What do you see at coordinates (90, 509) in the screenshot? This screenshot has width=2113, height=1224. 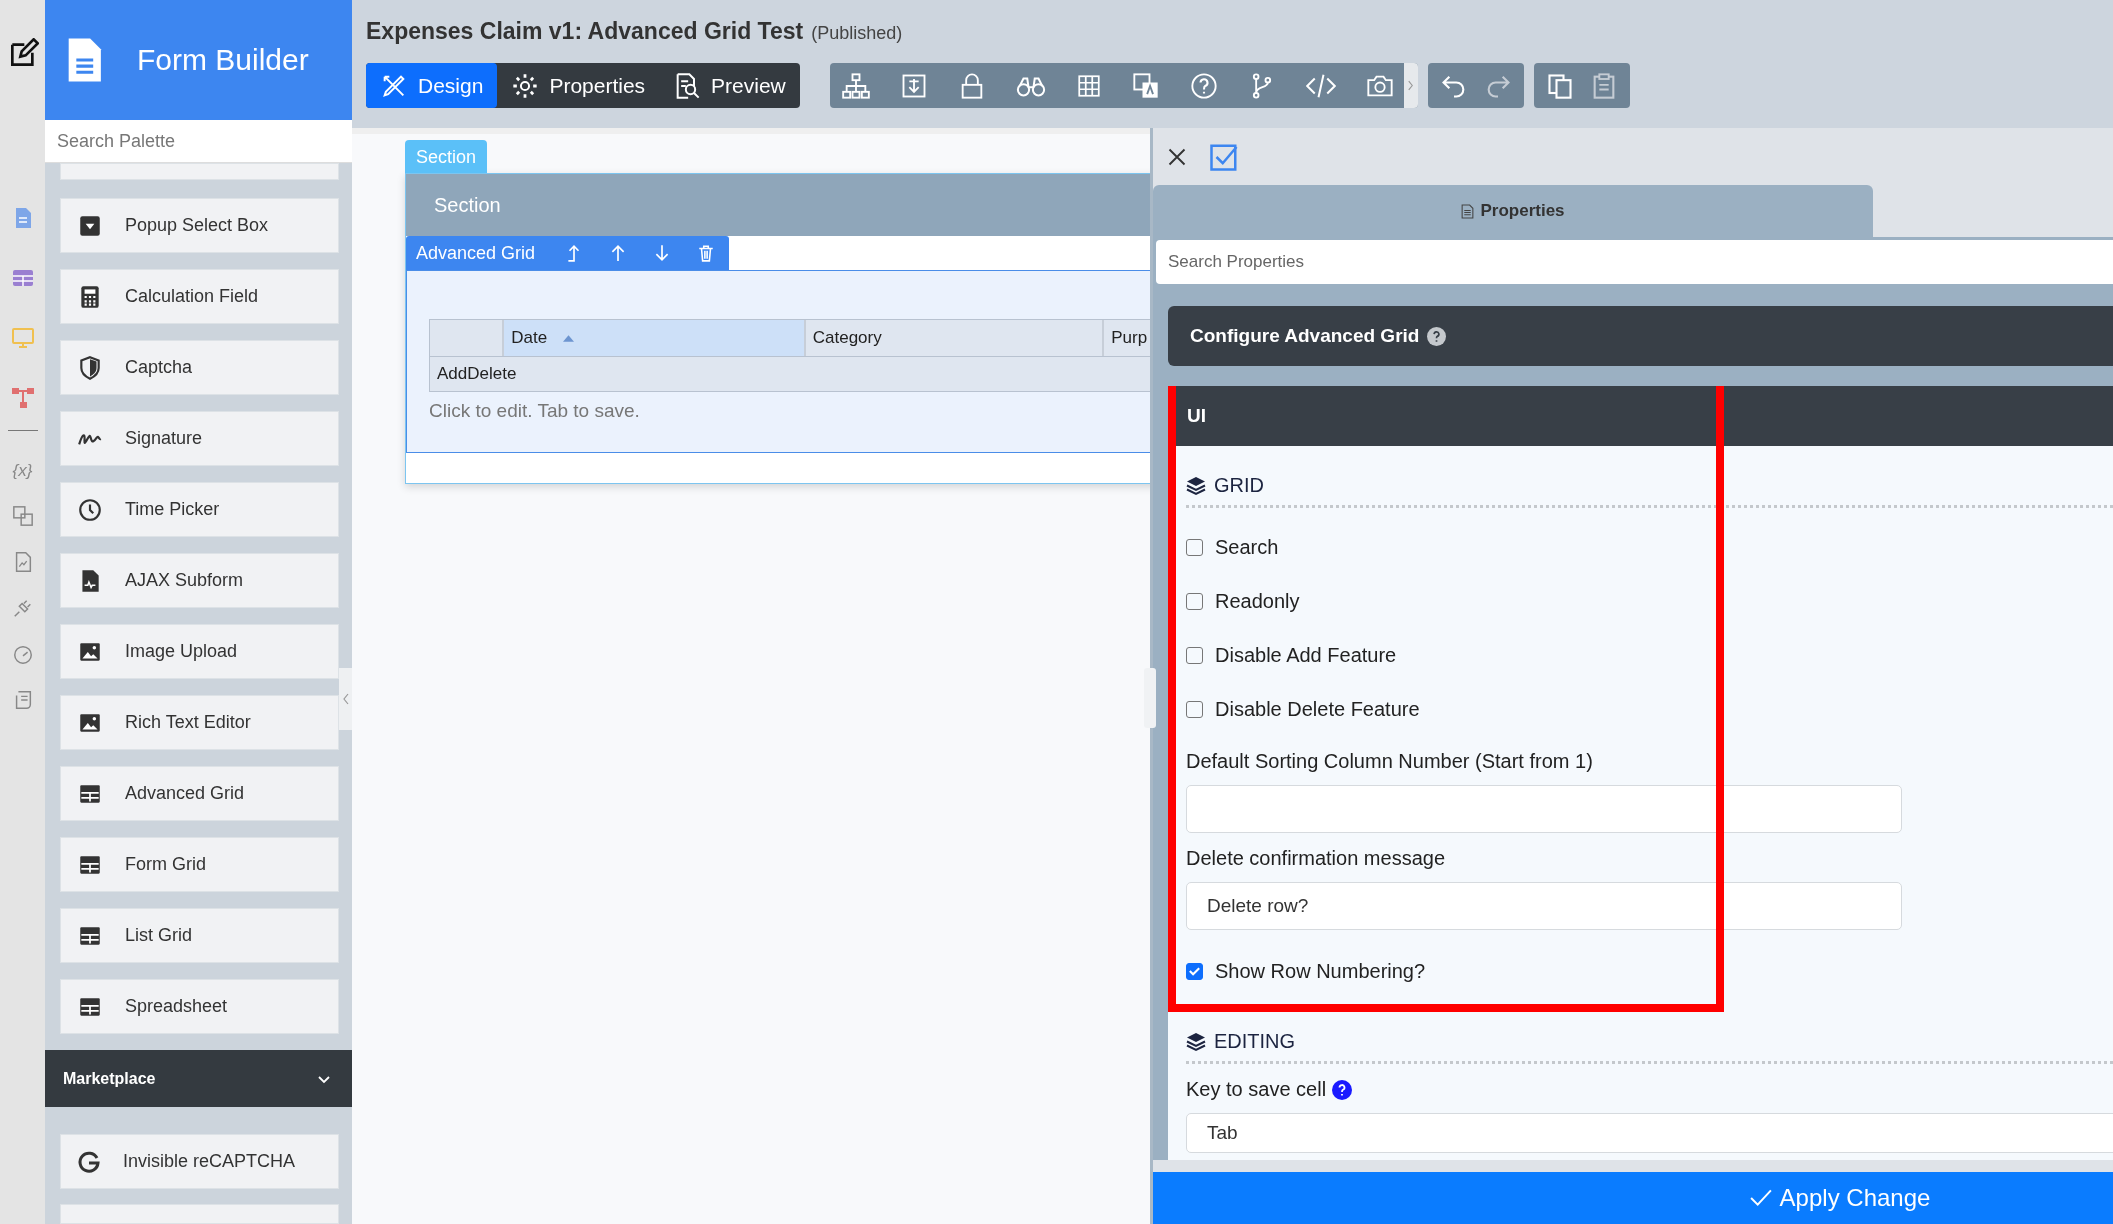 I see `clock-icon` at bounding box center [90, 509].